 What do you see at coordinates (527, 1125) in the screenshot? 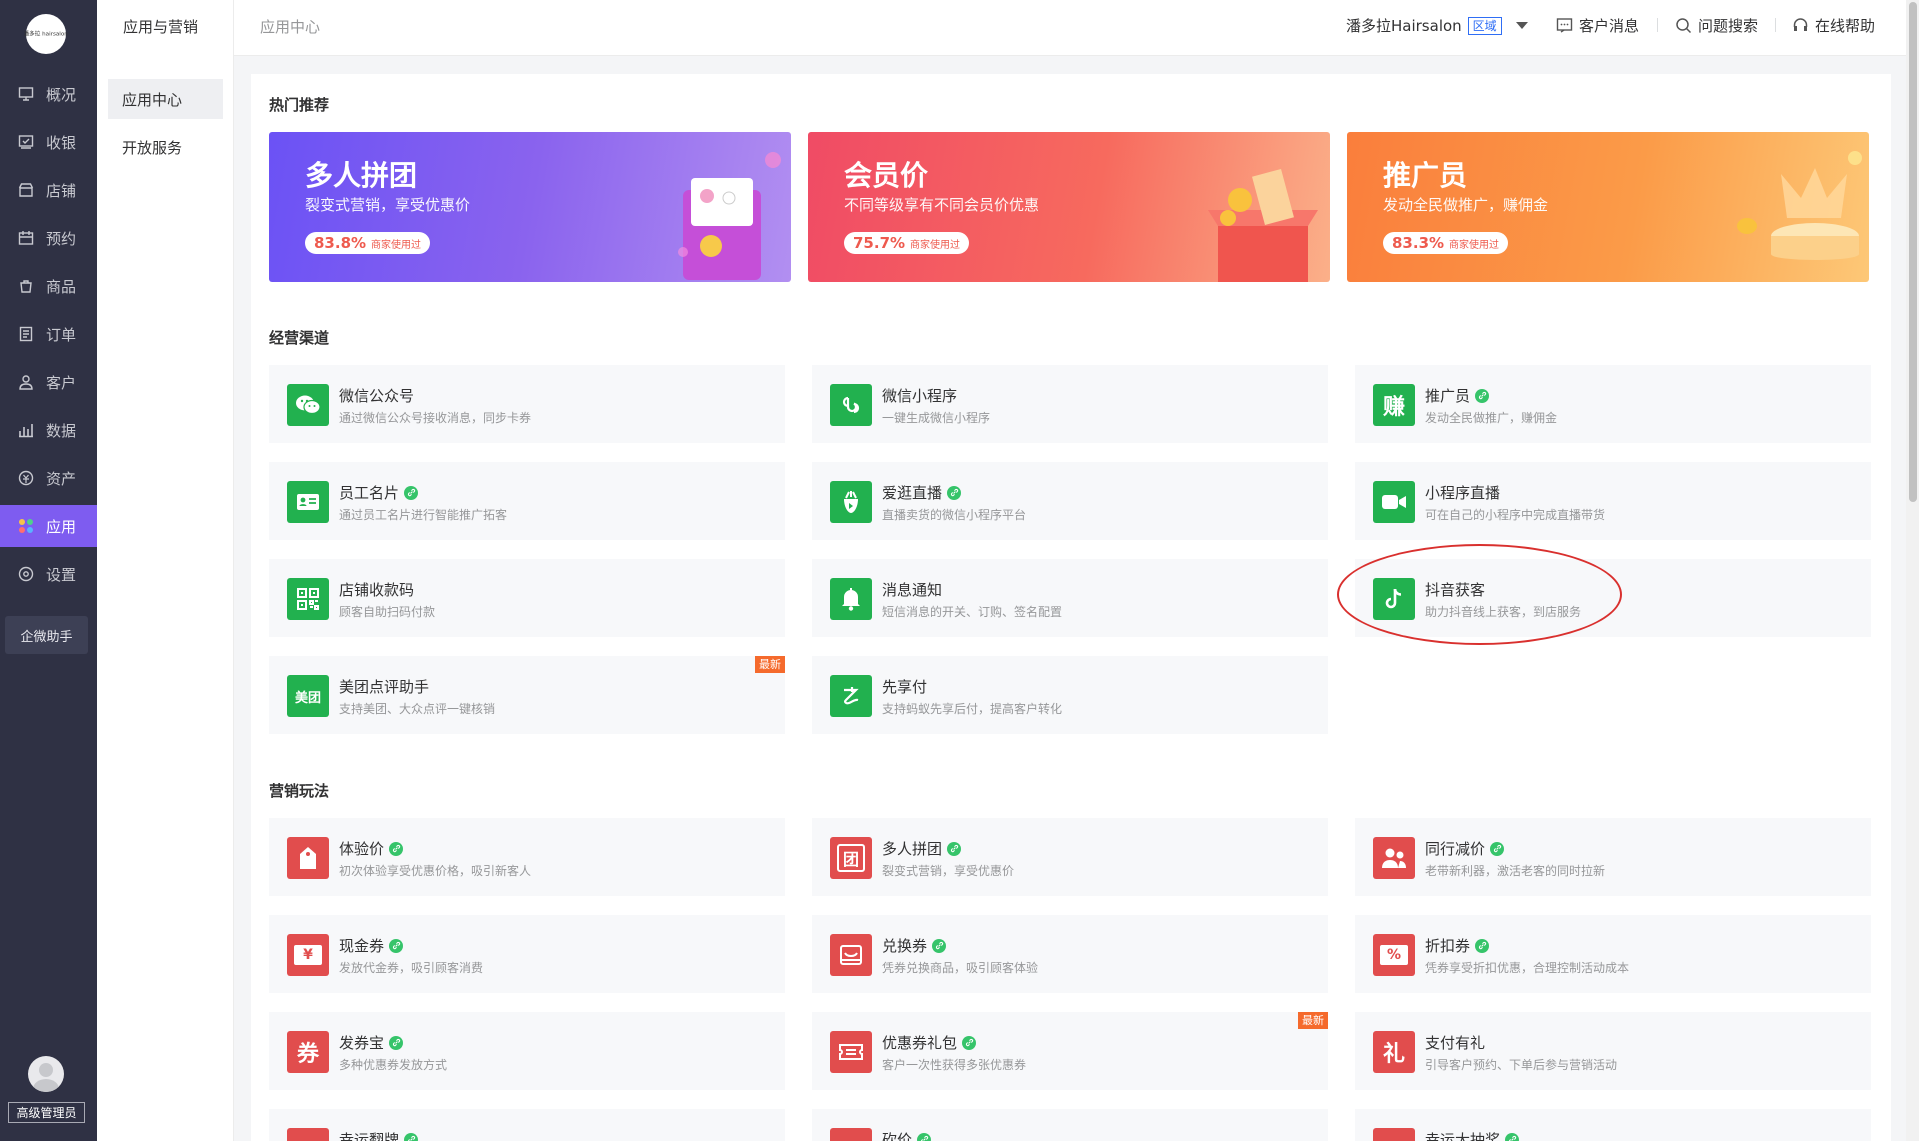
I see `app-card-lucky-flip: 幸运翻牌` at bounding box center [527, 1125].